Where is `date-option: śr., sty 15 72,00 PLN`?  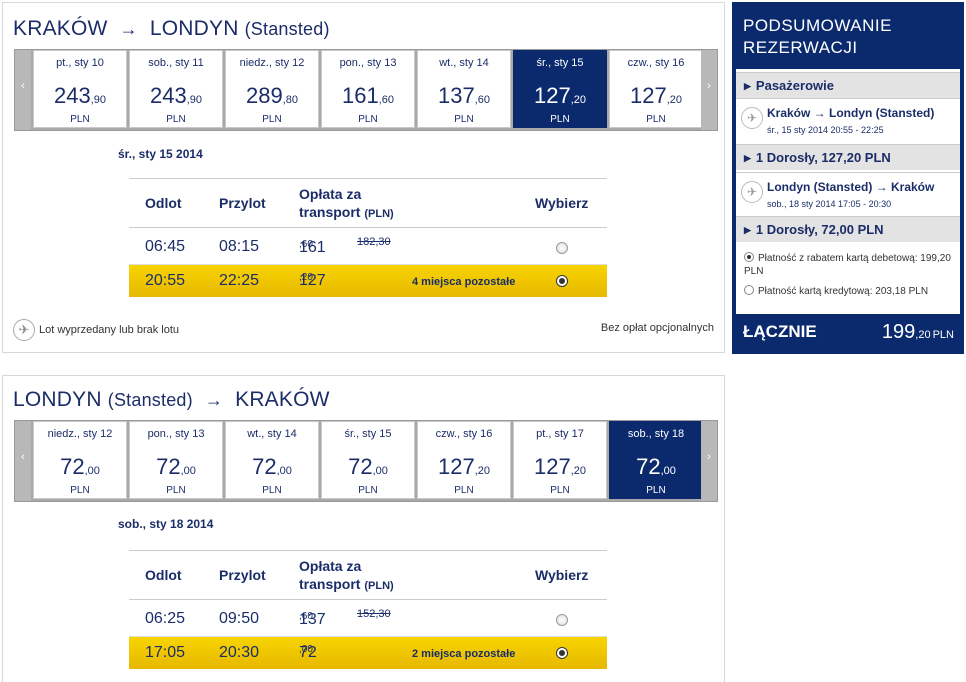 date-option: śr., sty 15 72,00 PLN is located at coordinates (368, 460).